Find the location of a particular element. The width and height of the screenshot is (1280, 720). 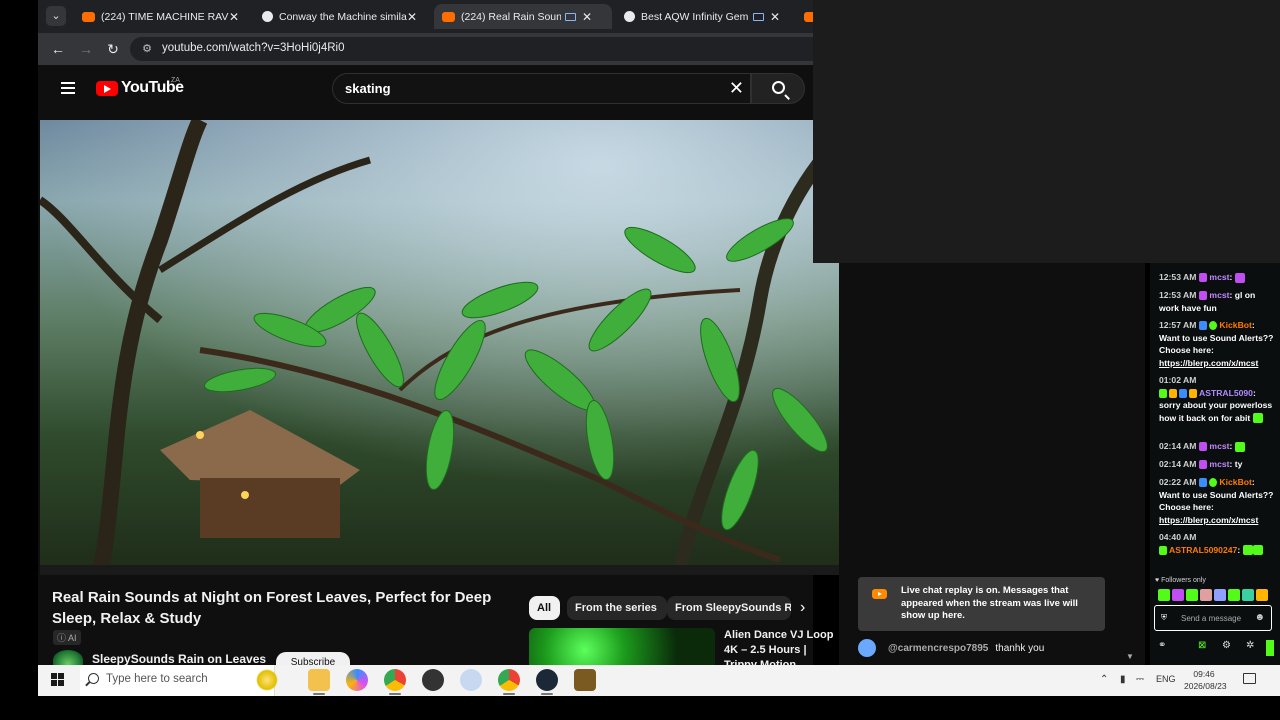

steam-icon is located at coordinates (547, 682).